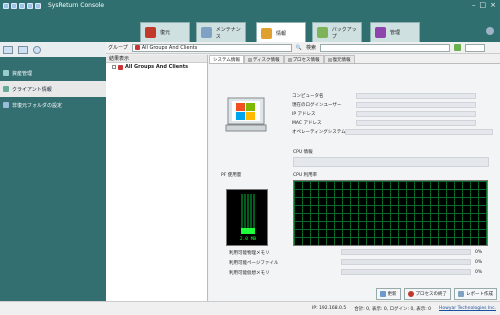  What do you see at coordinates (416, 105) in the screenshot?
I see `field-login-user` at bounding box center [416, 105].